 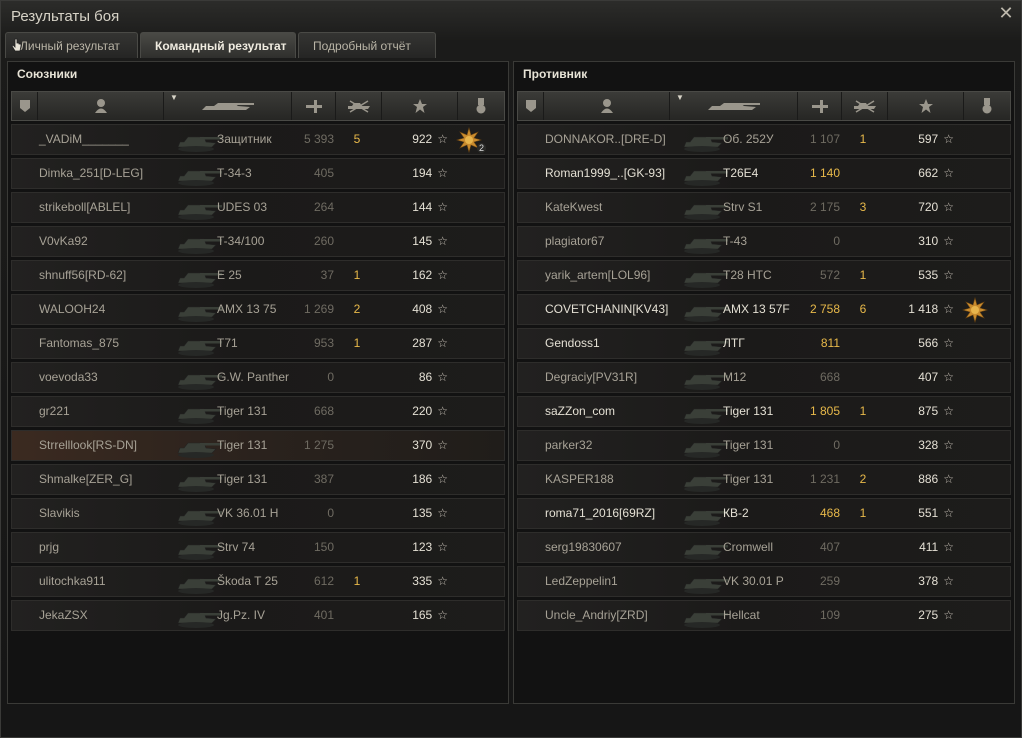 I want to click on kills-value: 1, so click(x=357, y=343).